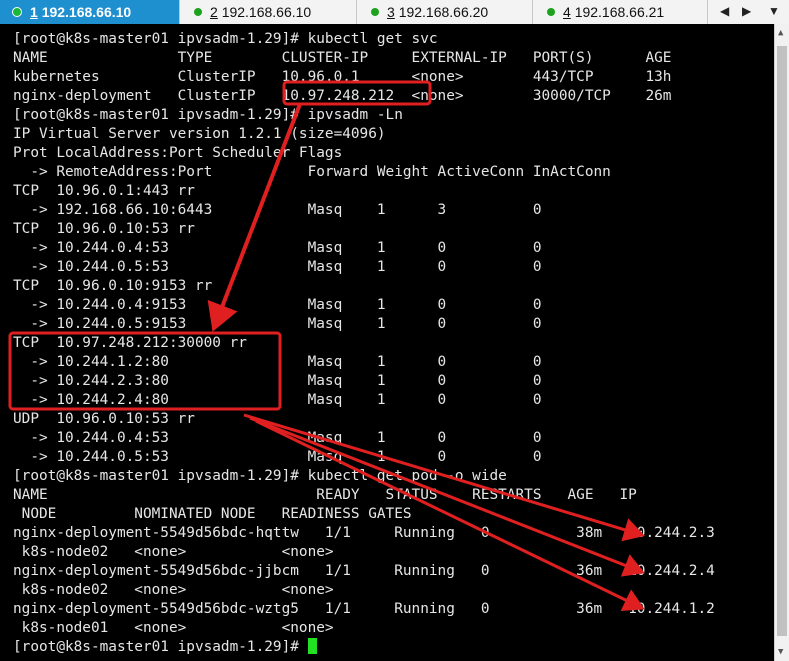 This screenshot has height=661, width=789. Describe the element at coordinates (254, 217) in the screenshot. I see `arrow-cluster-ip-to-ipvs` at that location.